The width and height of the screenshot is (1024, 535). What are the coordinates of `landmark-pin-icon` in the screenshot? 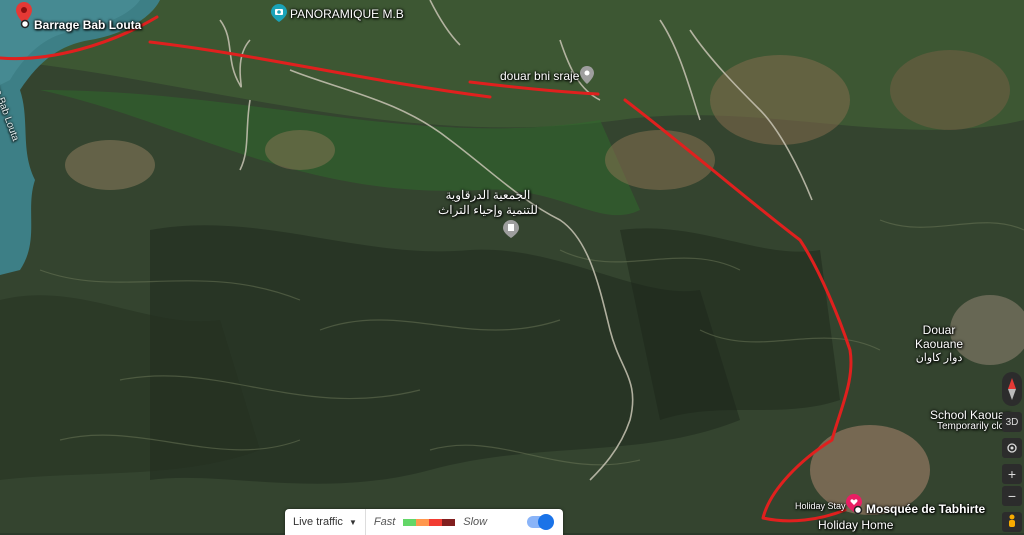 It's located at (511, 229).